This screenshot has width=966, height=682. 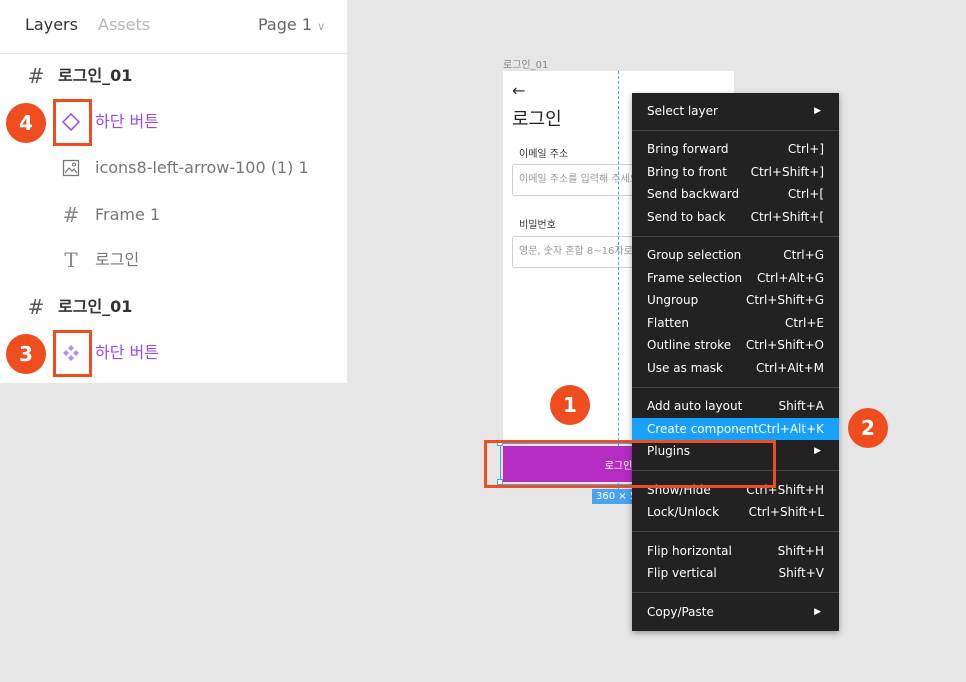 What do you see at coordinates (694, 255) in the screenshot?
I see `menu-item-label: Group selection` at bounding box center [694, 255].